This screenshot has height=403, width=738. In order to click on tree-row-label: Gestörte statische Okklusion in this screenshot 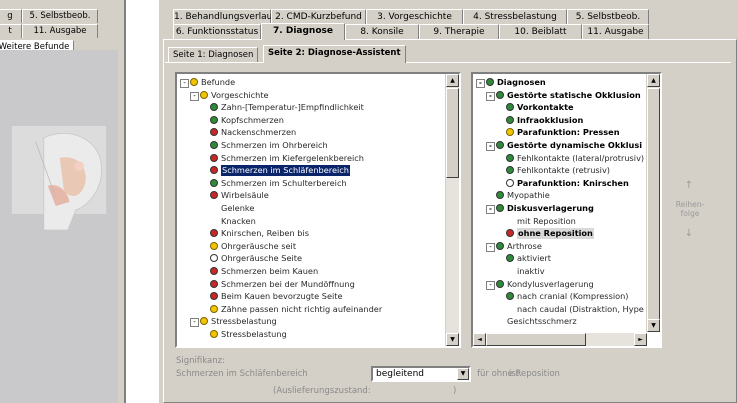, I will do `click(574, 94)`.